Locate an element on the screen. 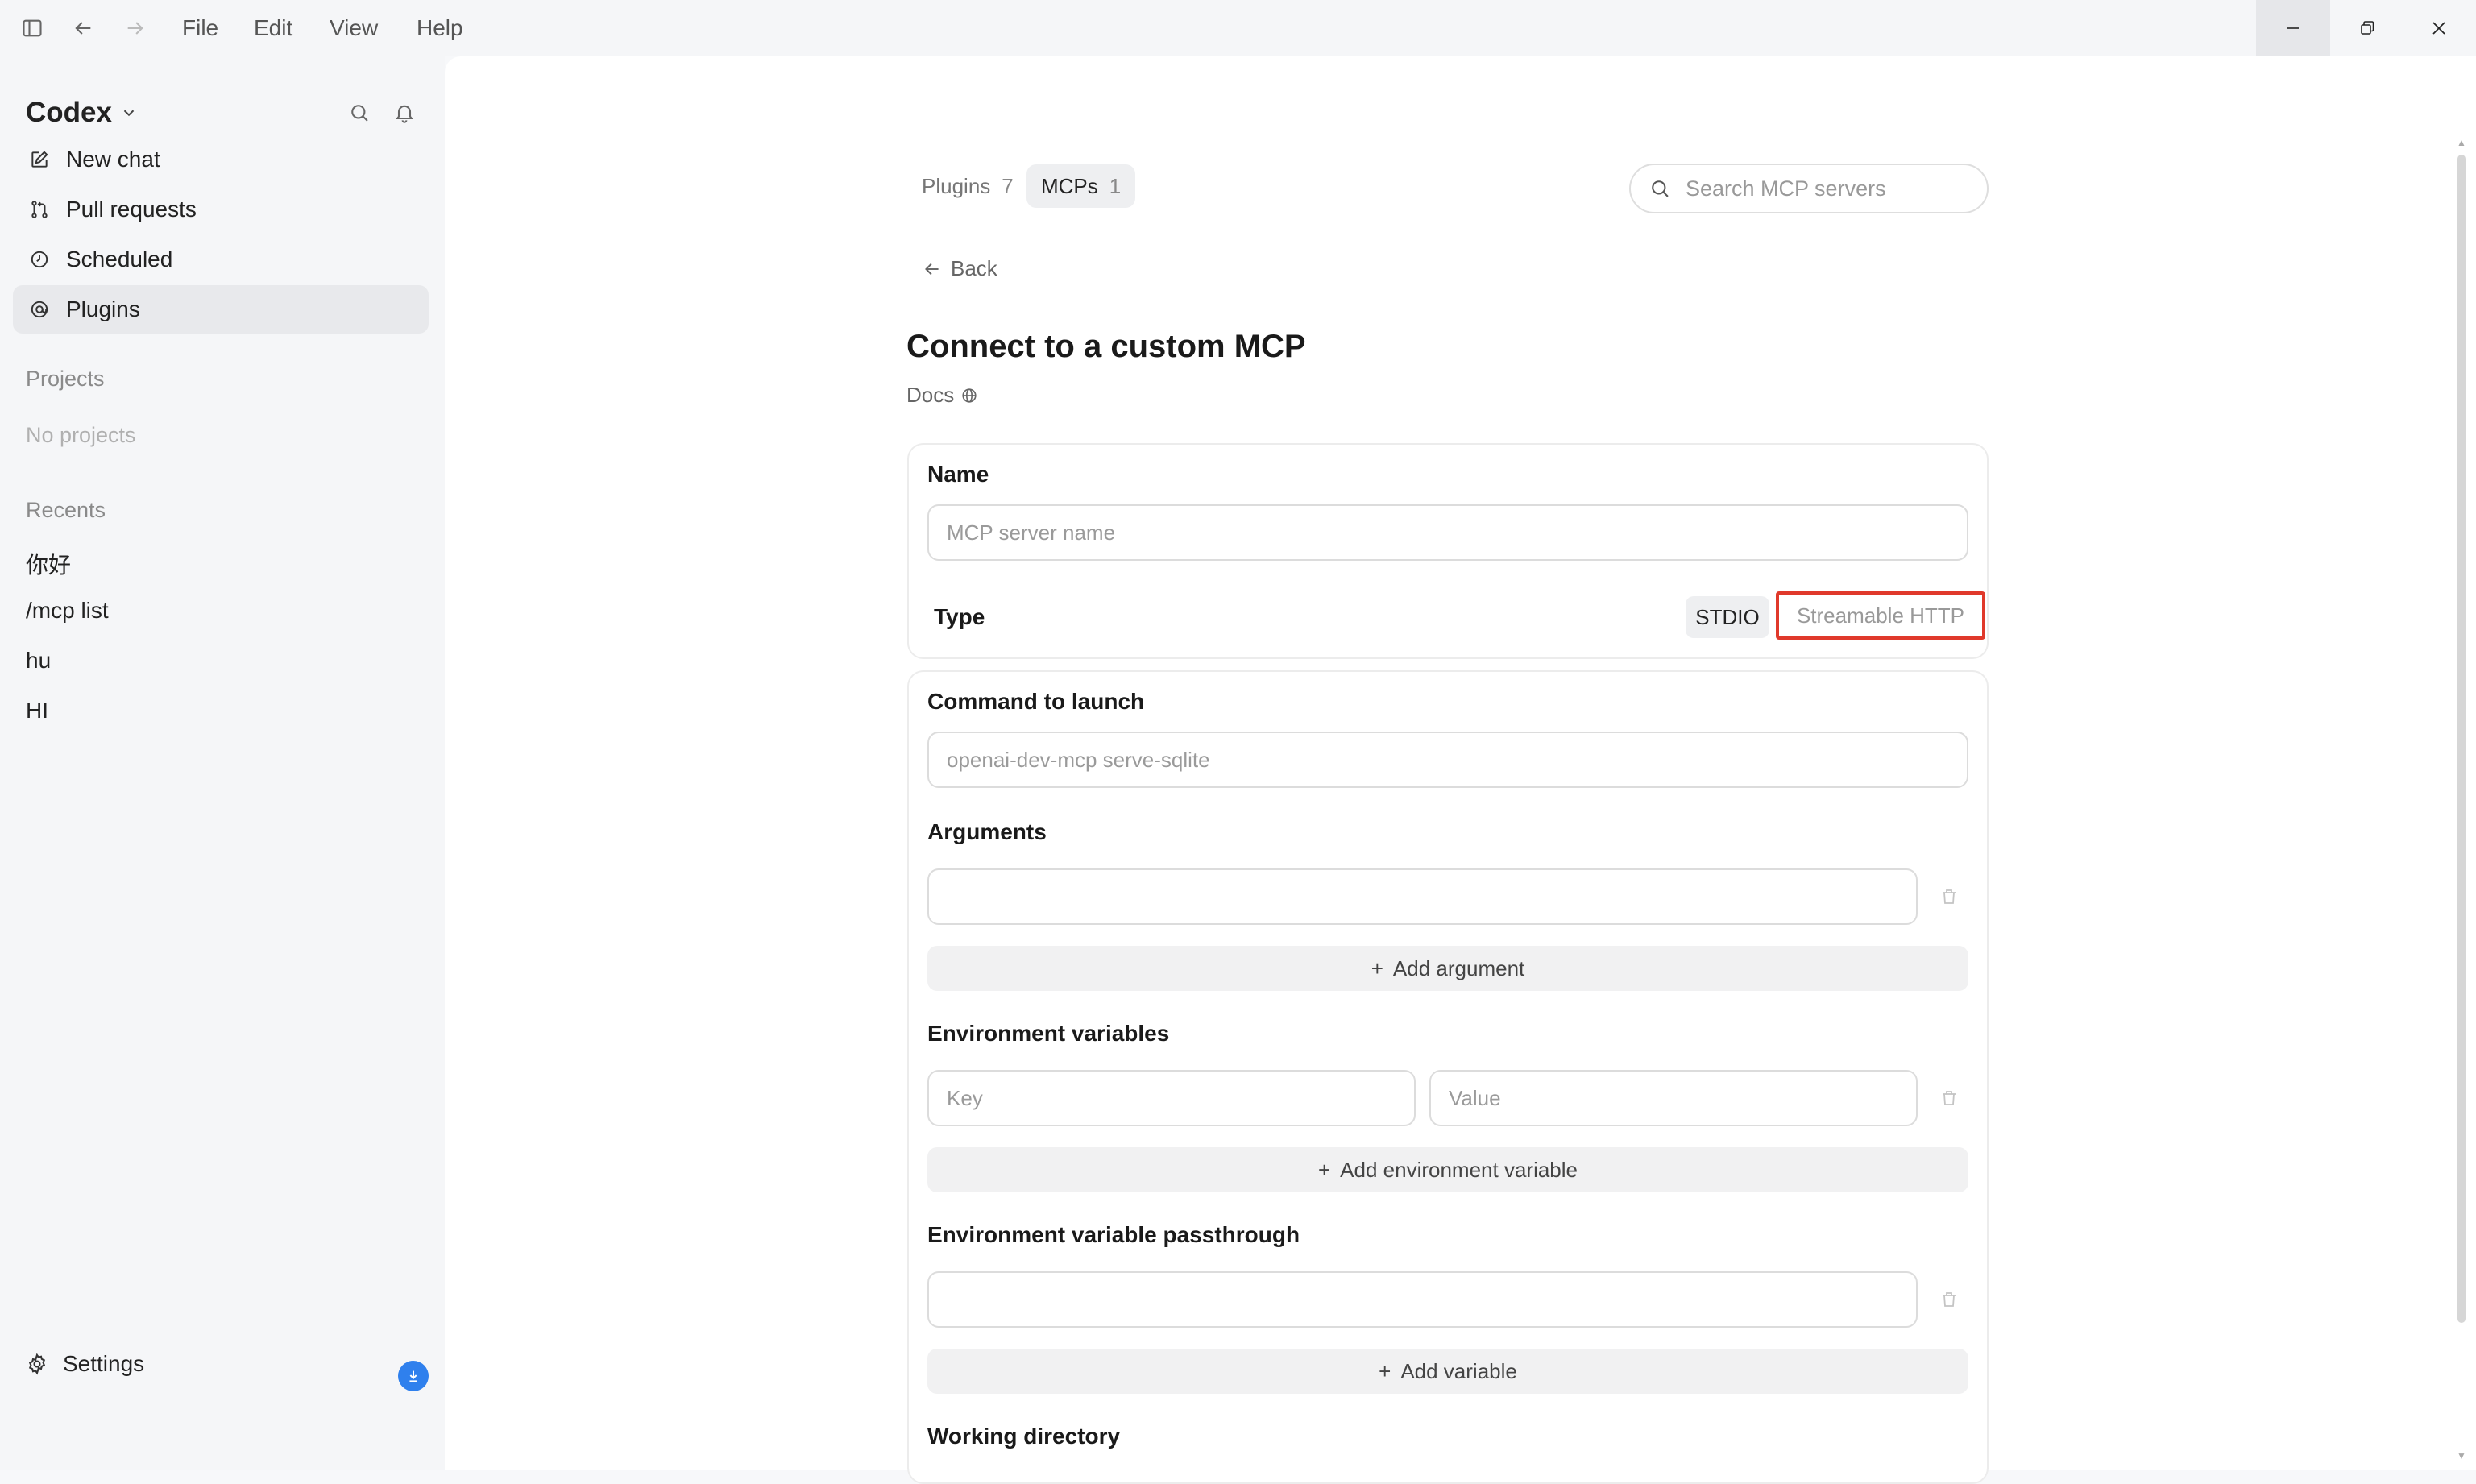 The height and width of the screenshot is (1484, 2476). working-directory-label: Working directory is located at coordinates (1024, 1436).